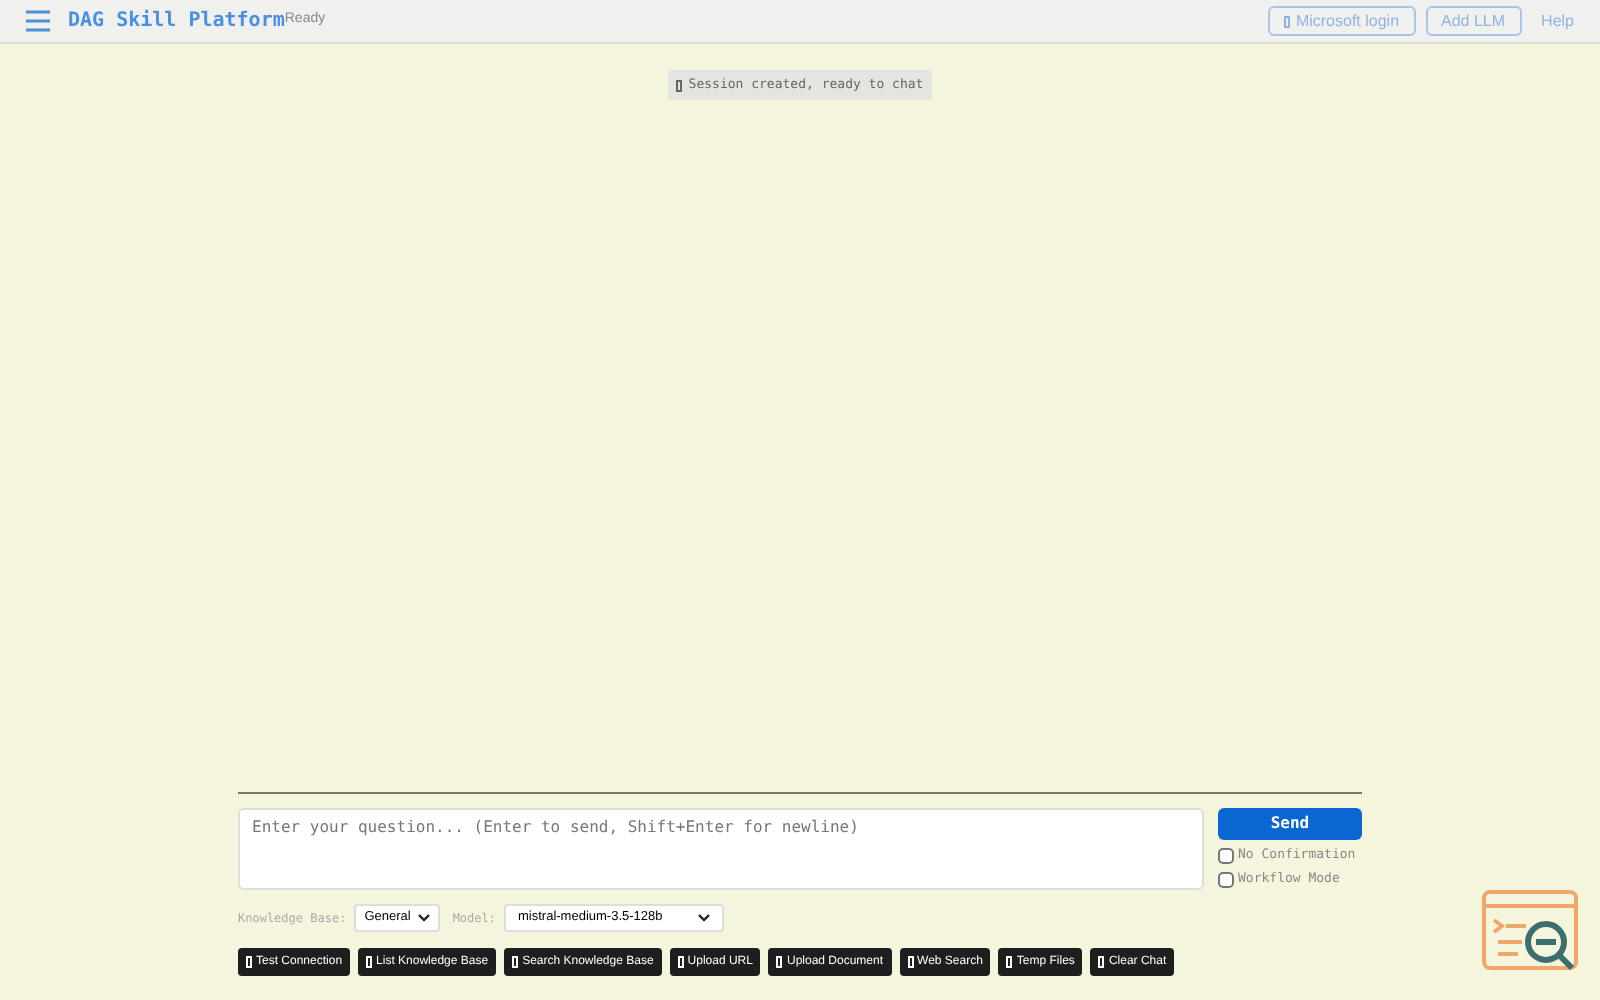  What do you see at coordinates (176, 21) in the screenshot?
I see `app-title: DAG Skill Platform` at bounding box center [176, 21].